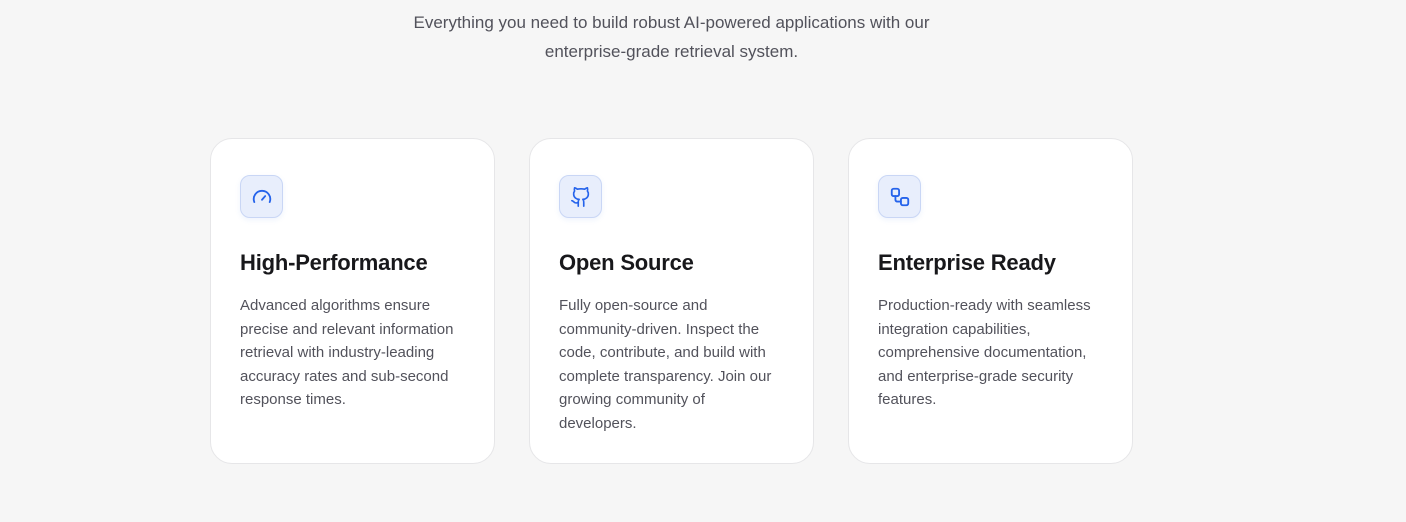 Image resolution: width=1406 pixels, height=522 pixels. What do you see at coordinates (671, 51) in the screenshot?
I see `subtitle-line-2: enterprise-grade retrieval system.` at bounding box center [671, 51].